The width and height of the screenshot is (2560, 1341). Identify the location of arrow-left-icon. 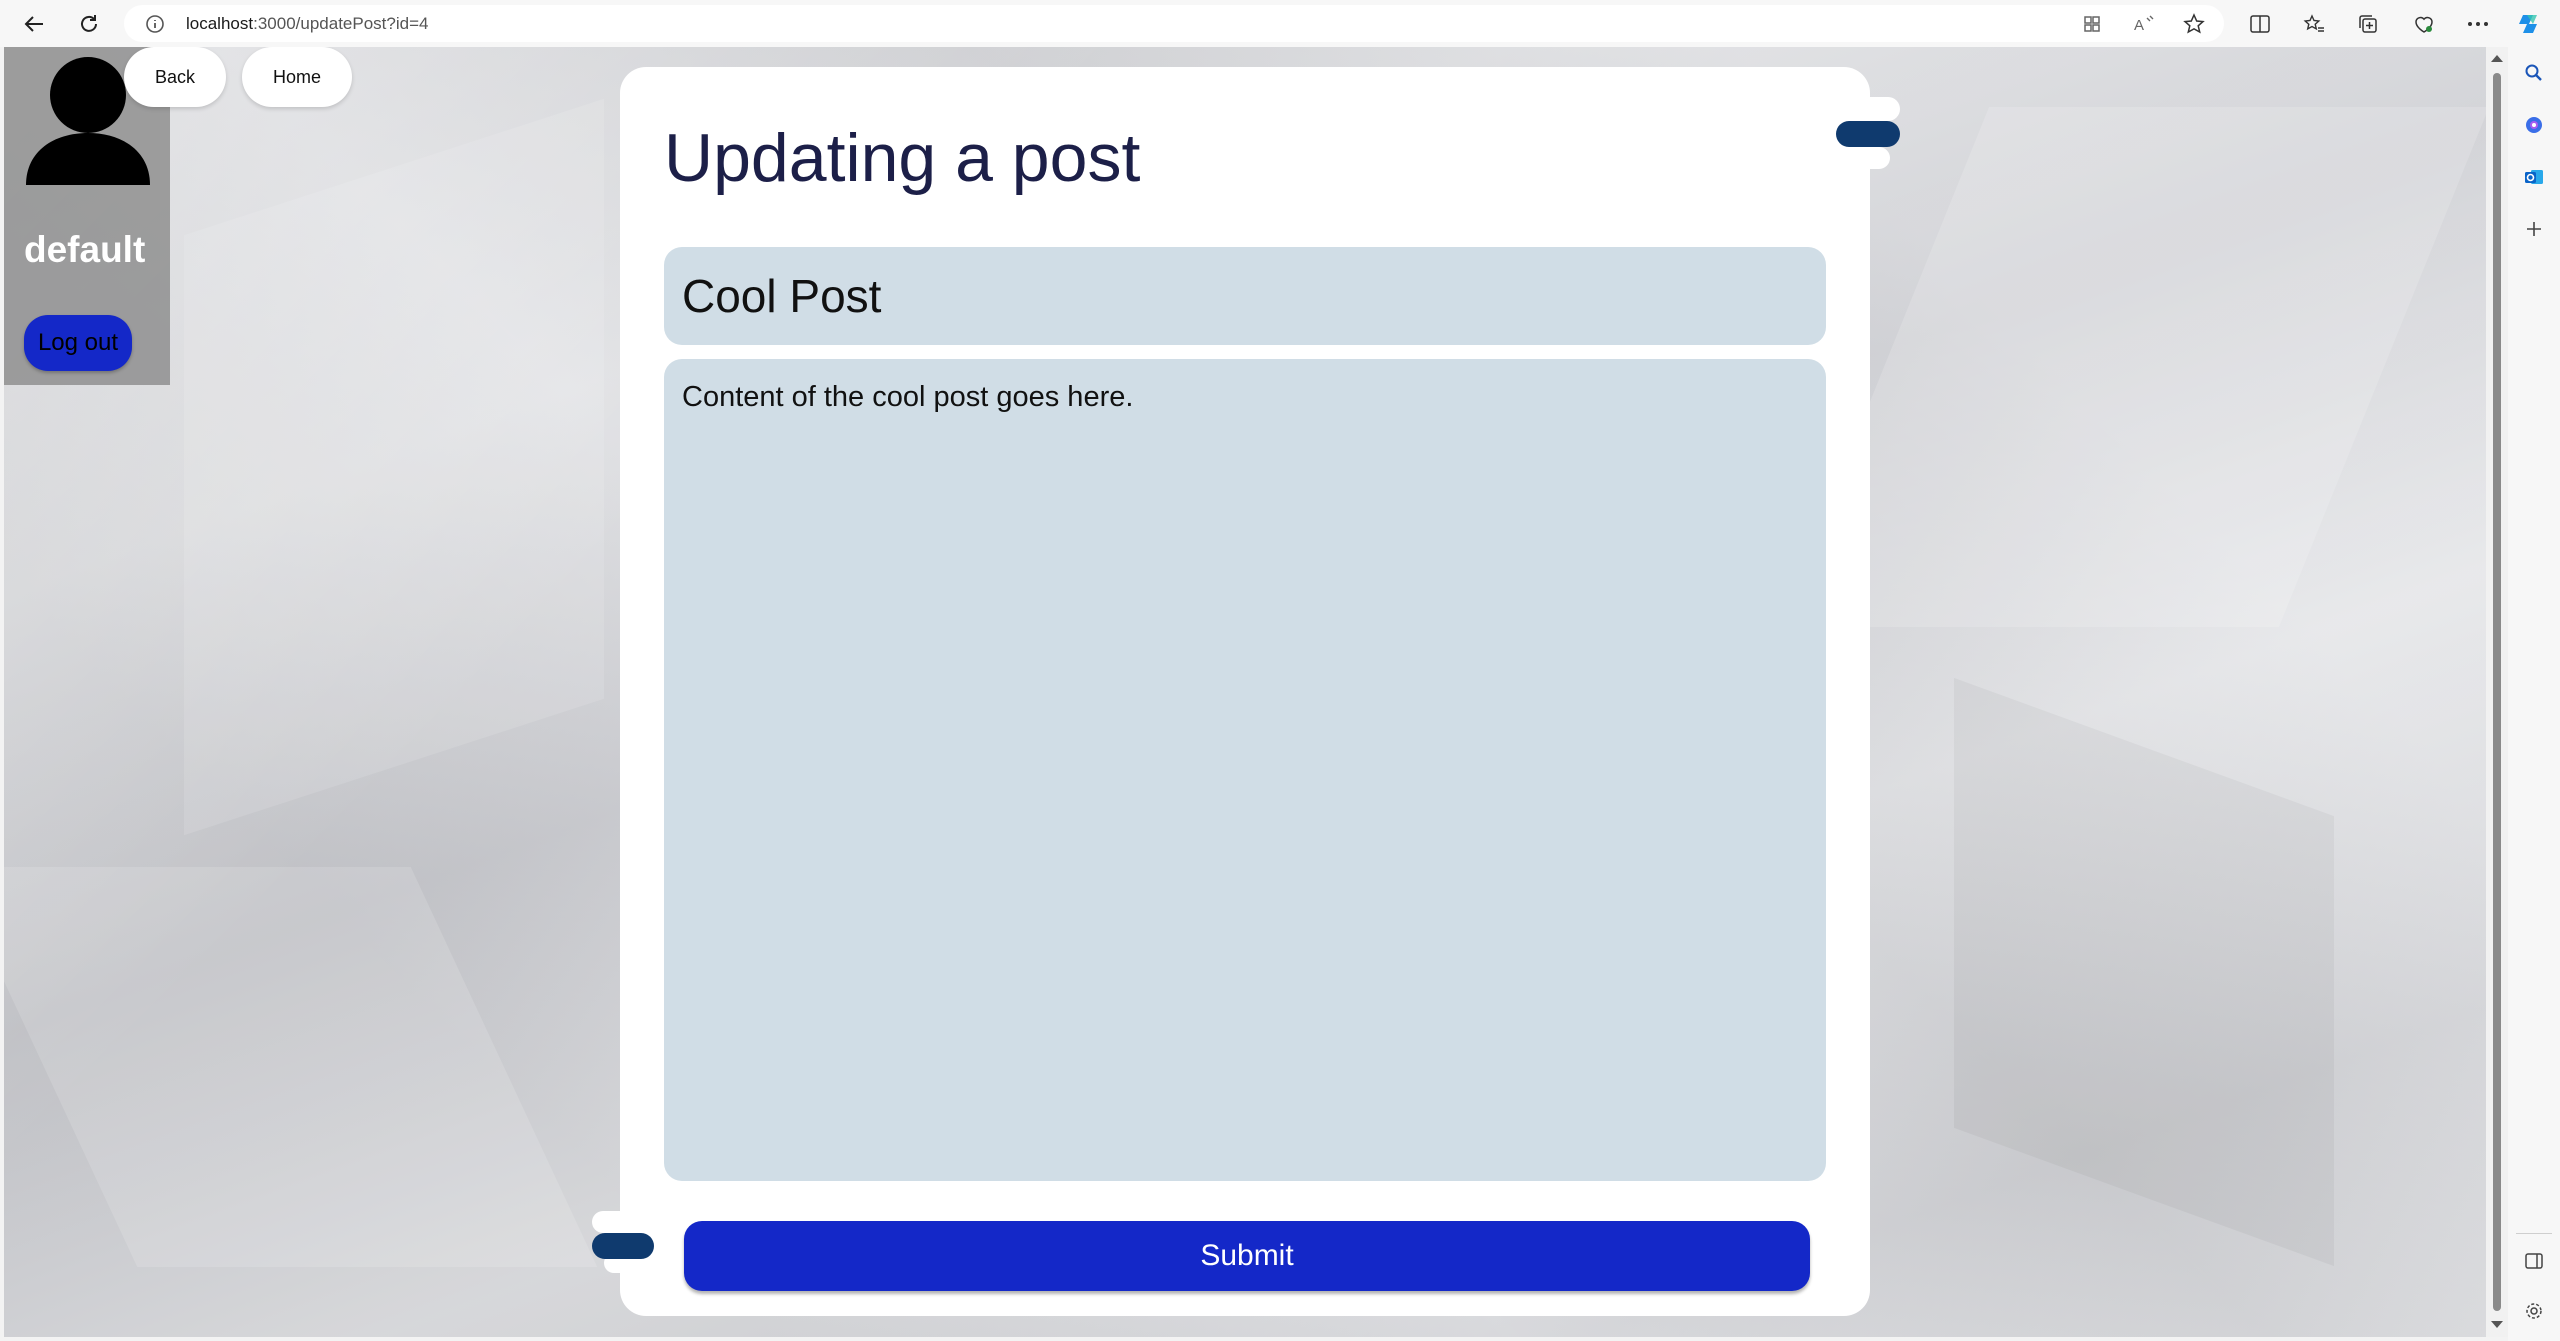
(33, 24).